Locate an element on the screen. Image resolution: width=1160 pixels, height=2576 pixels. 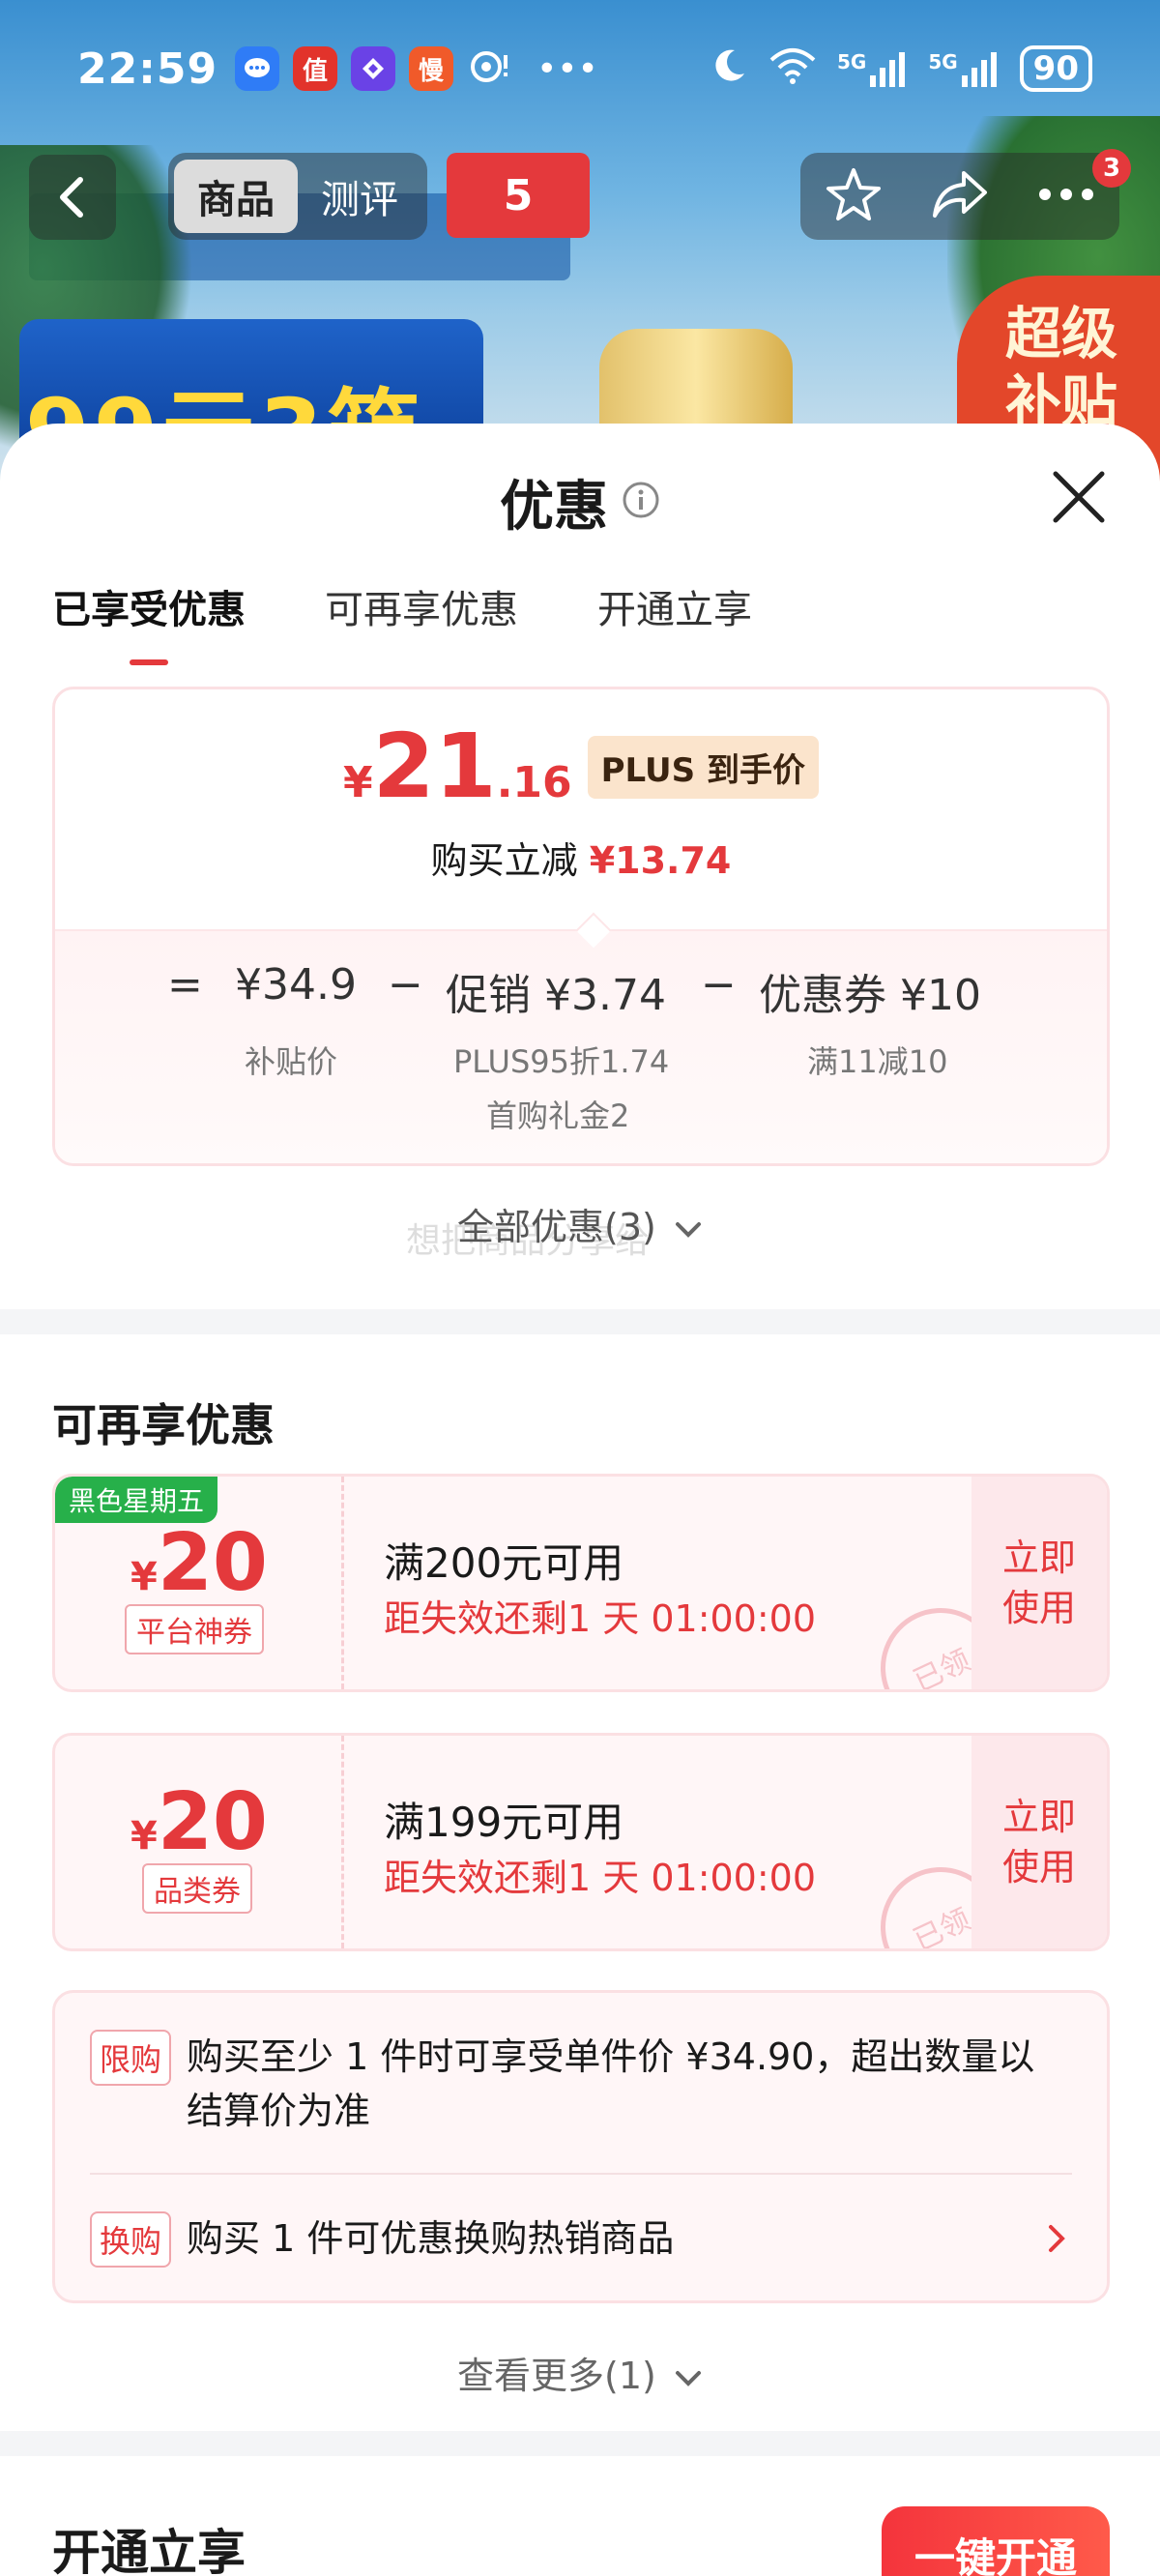
price-currency: ¥ is located at coordinates (358, 782).